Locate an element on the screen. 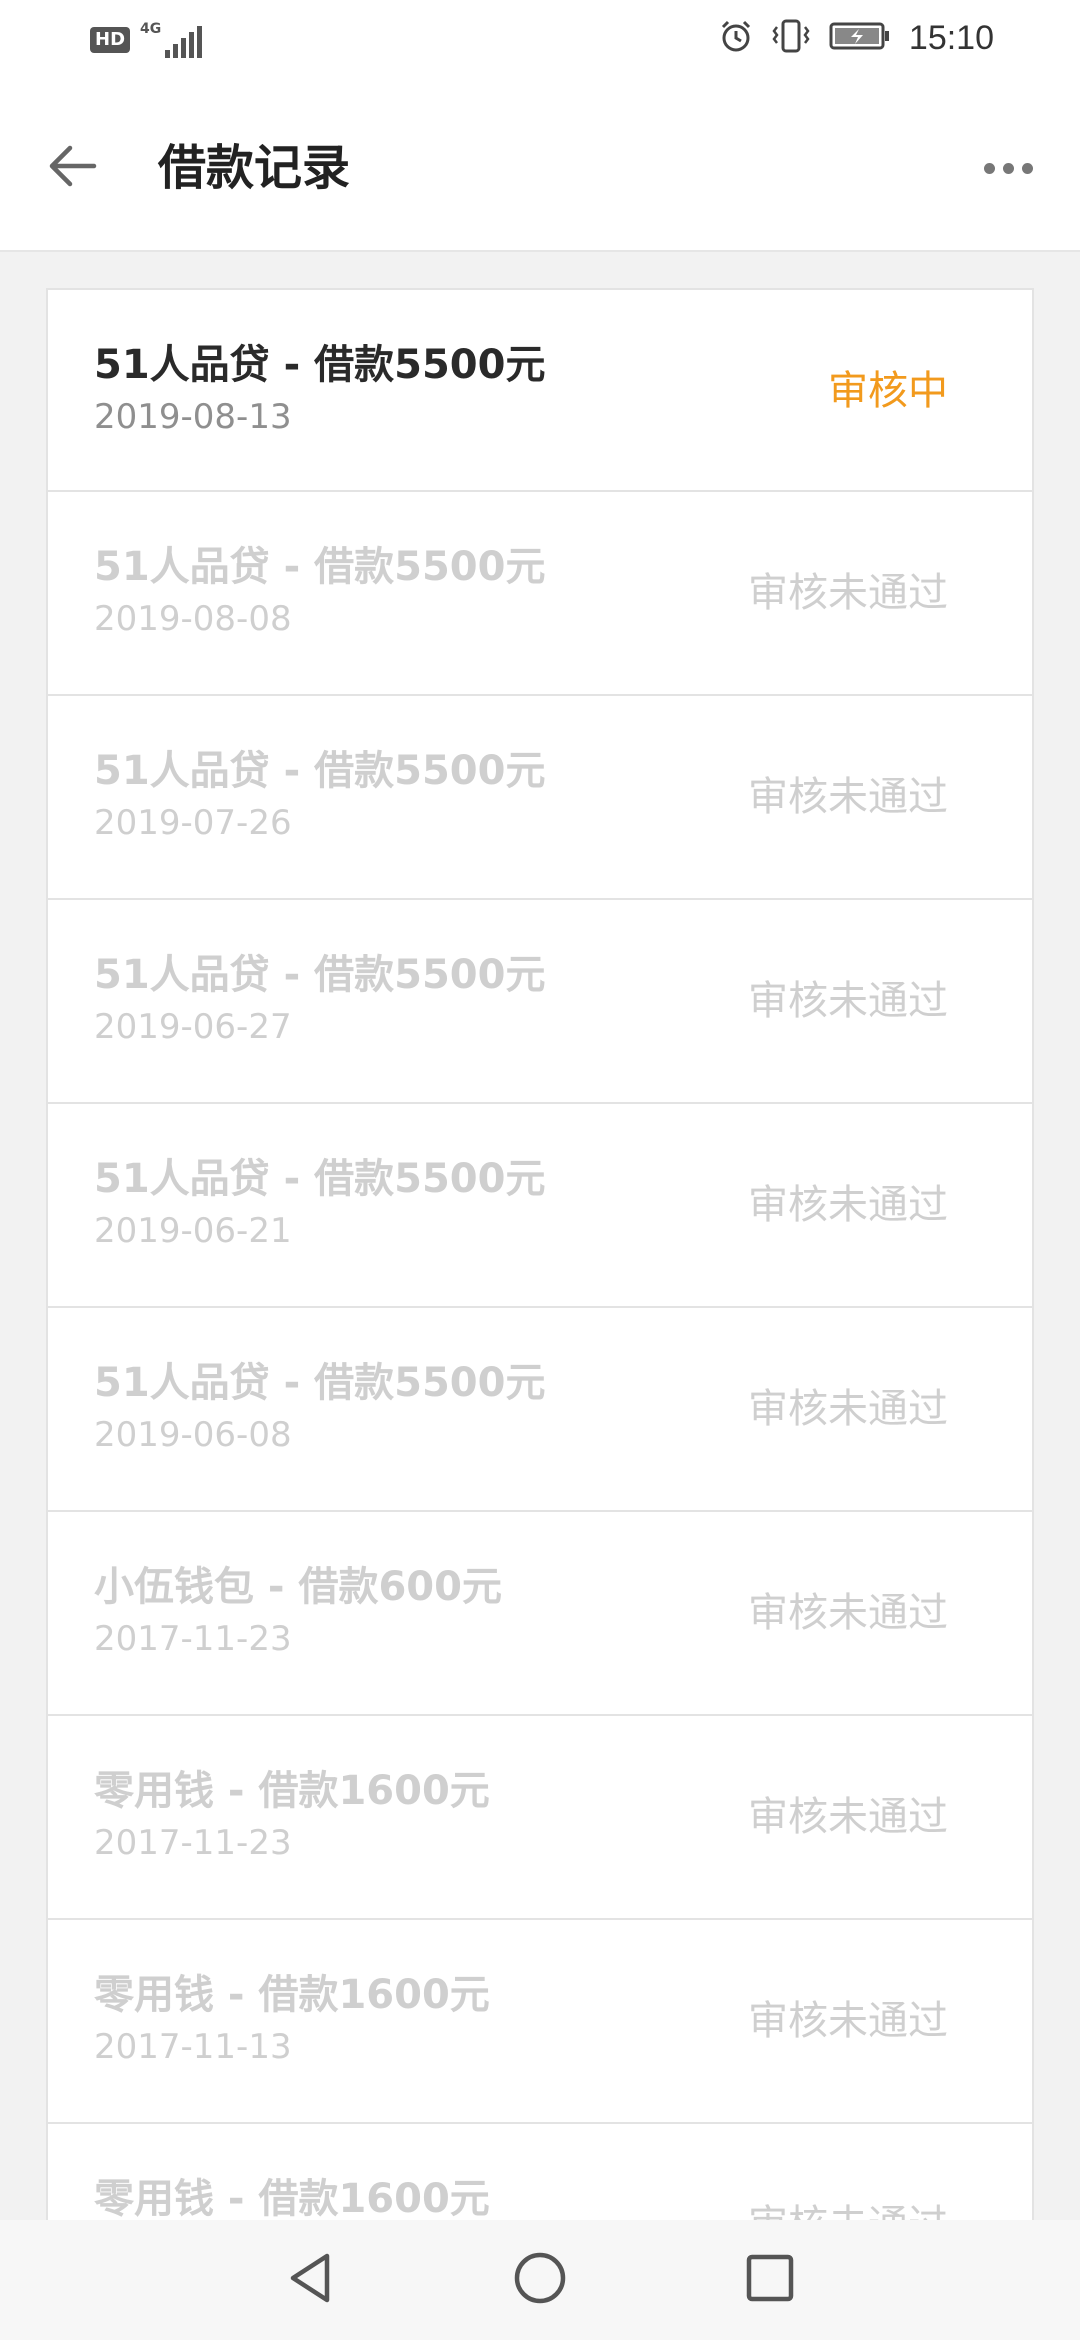  record-item: 小伍钱包 - 借款600元 2017-11-23 审核未通过 is located at coordinates (540, 1614).